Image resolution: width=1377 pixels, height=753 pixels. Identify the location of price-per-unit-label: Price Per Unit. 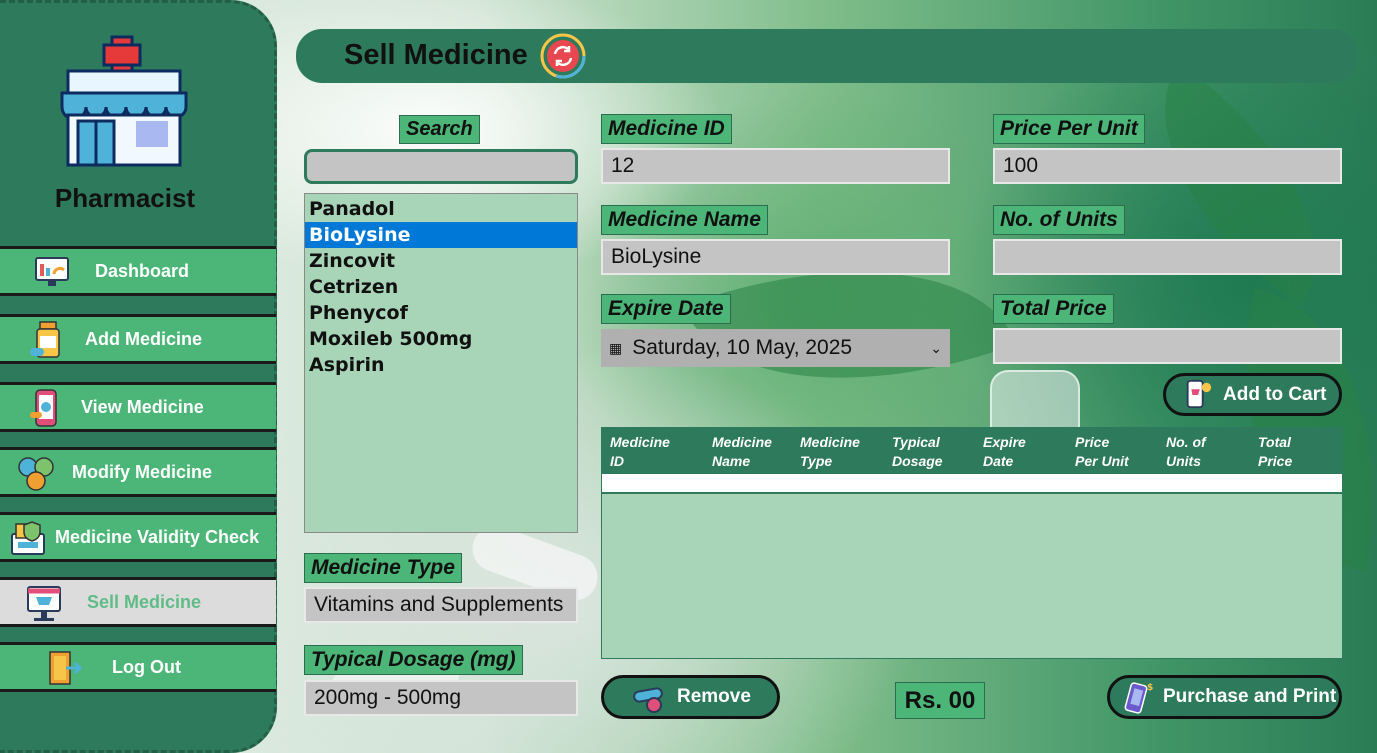
(1069, 129).